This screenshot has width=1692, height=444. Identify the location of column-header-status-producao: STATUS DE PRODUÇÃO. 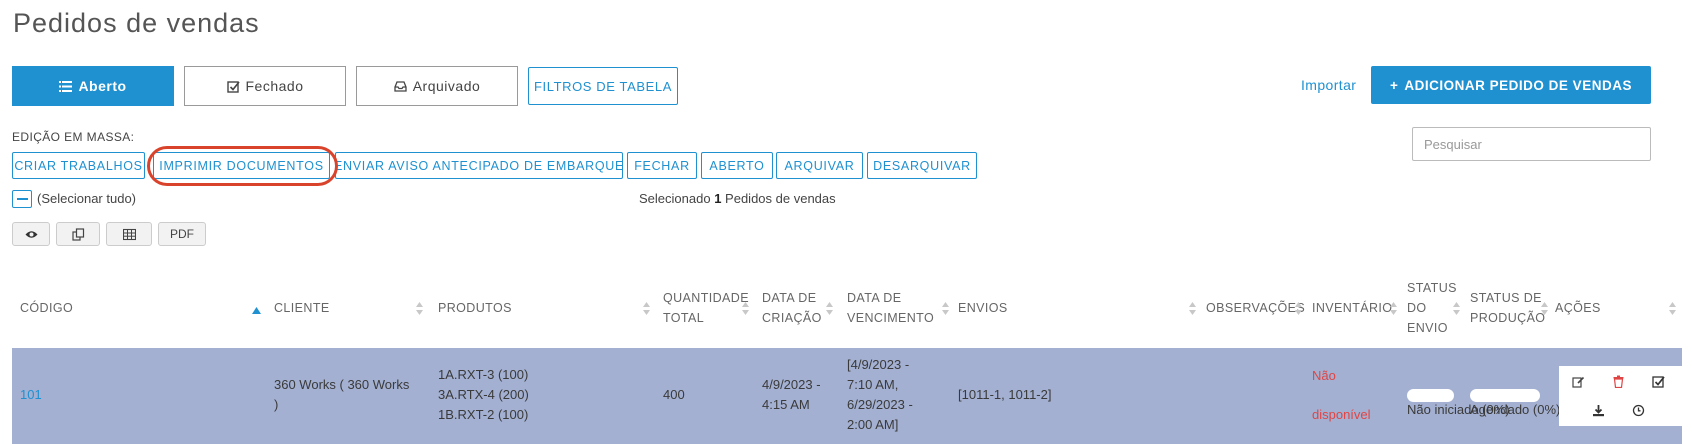
(1507, 308).